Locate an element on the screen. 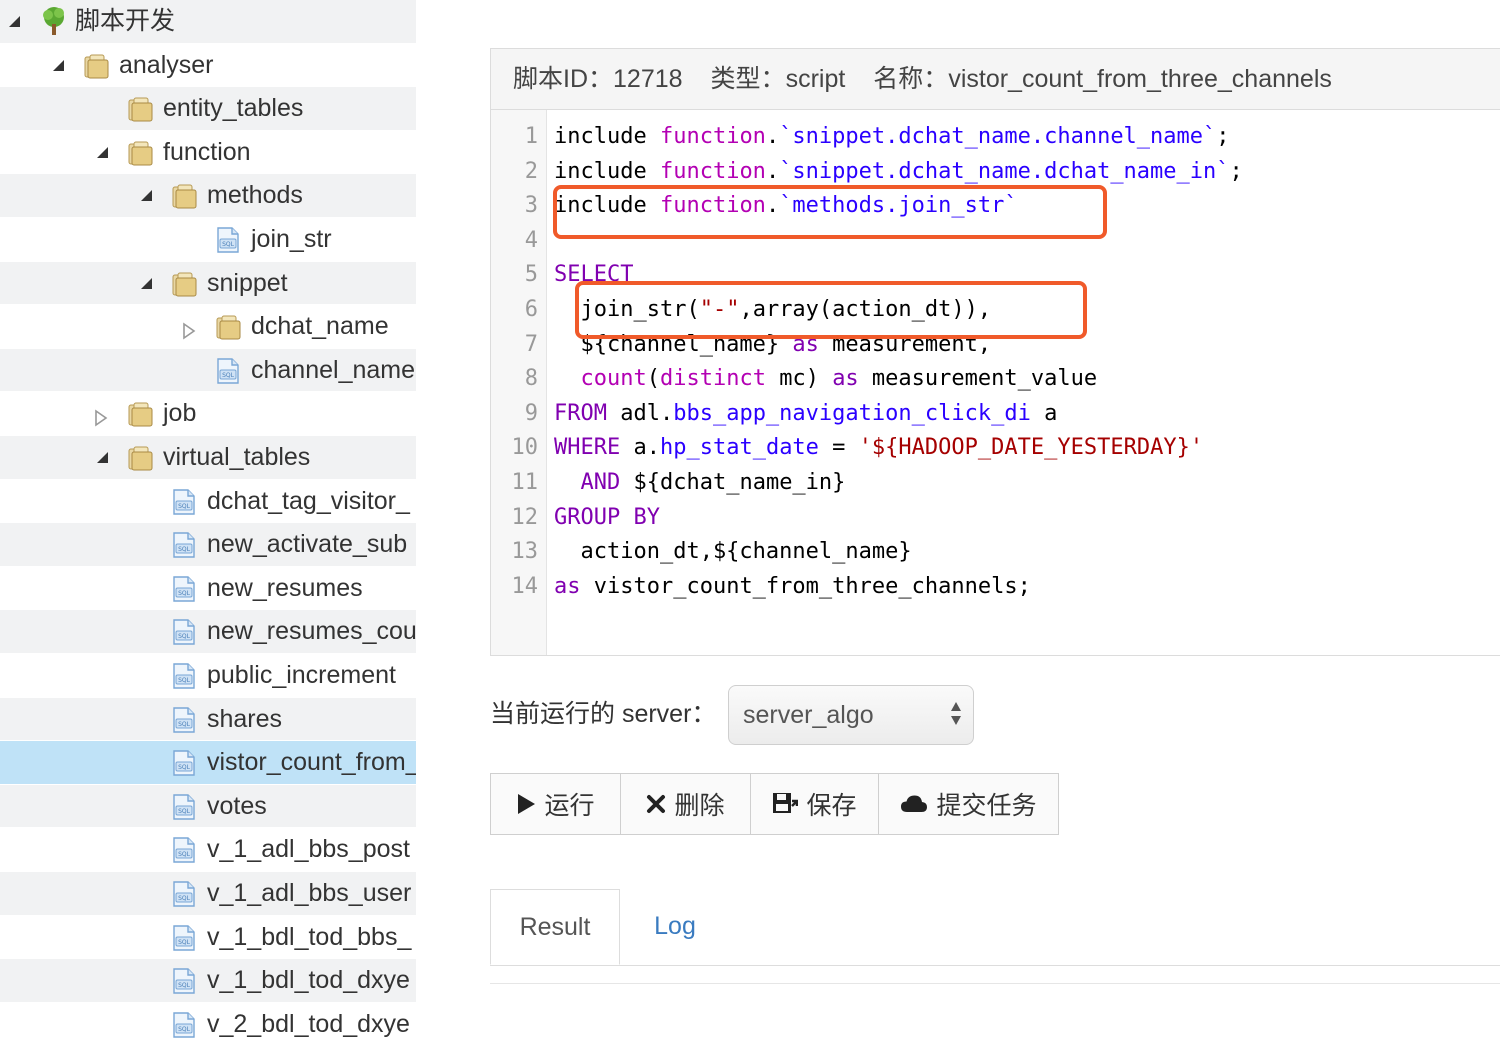  submit-task-button: 提交任务 is located at coordinates (968, 804).